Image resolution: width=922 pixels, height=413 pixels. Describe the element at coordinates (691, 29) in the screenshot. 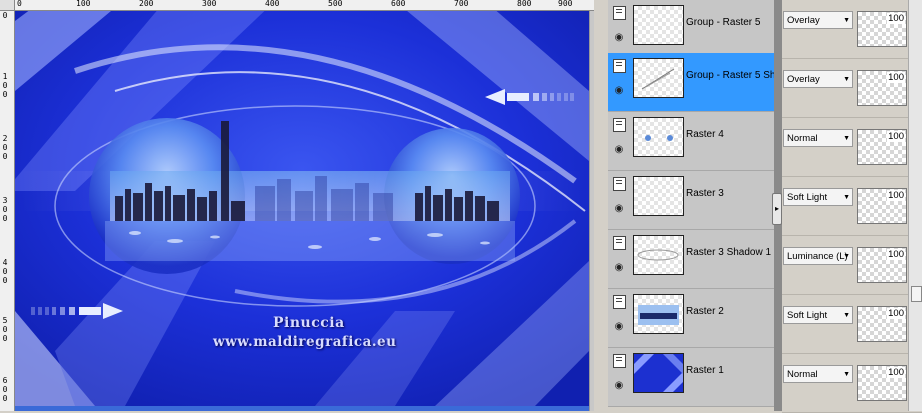

I see `layer-row-group-raster-5: ◉ Group - Raster 5` at that location.